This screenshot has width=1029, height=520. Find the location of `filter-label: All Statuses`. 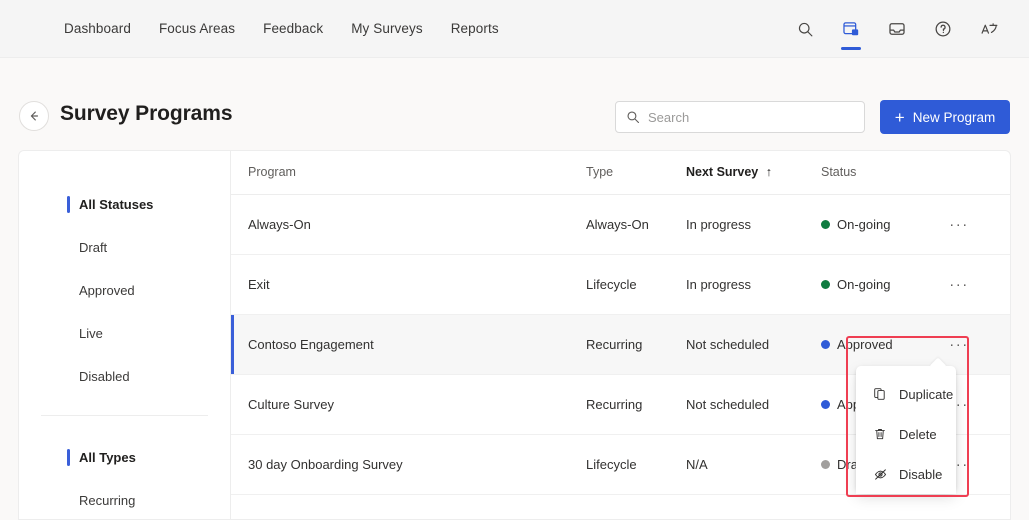

filter-label: All Statuses is located at coordinates (116, 204).